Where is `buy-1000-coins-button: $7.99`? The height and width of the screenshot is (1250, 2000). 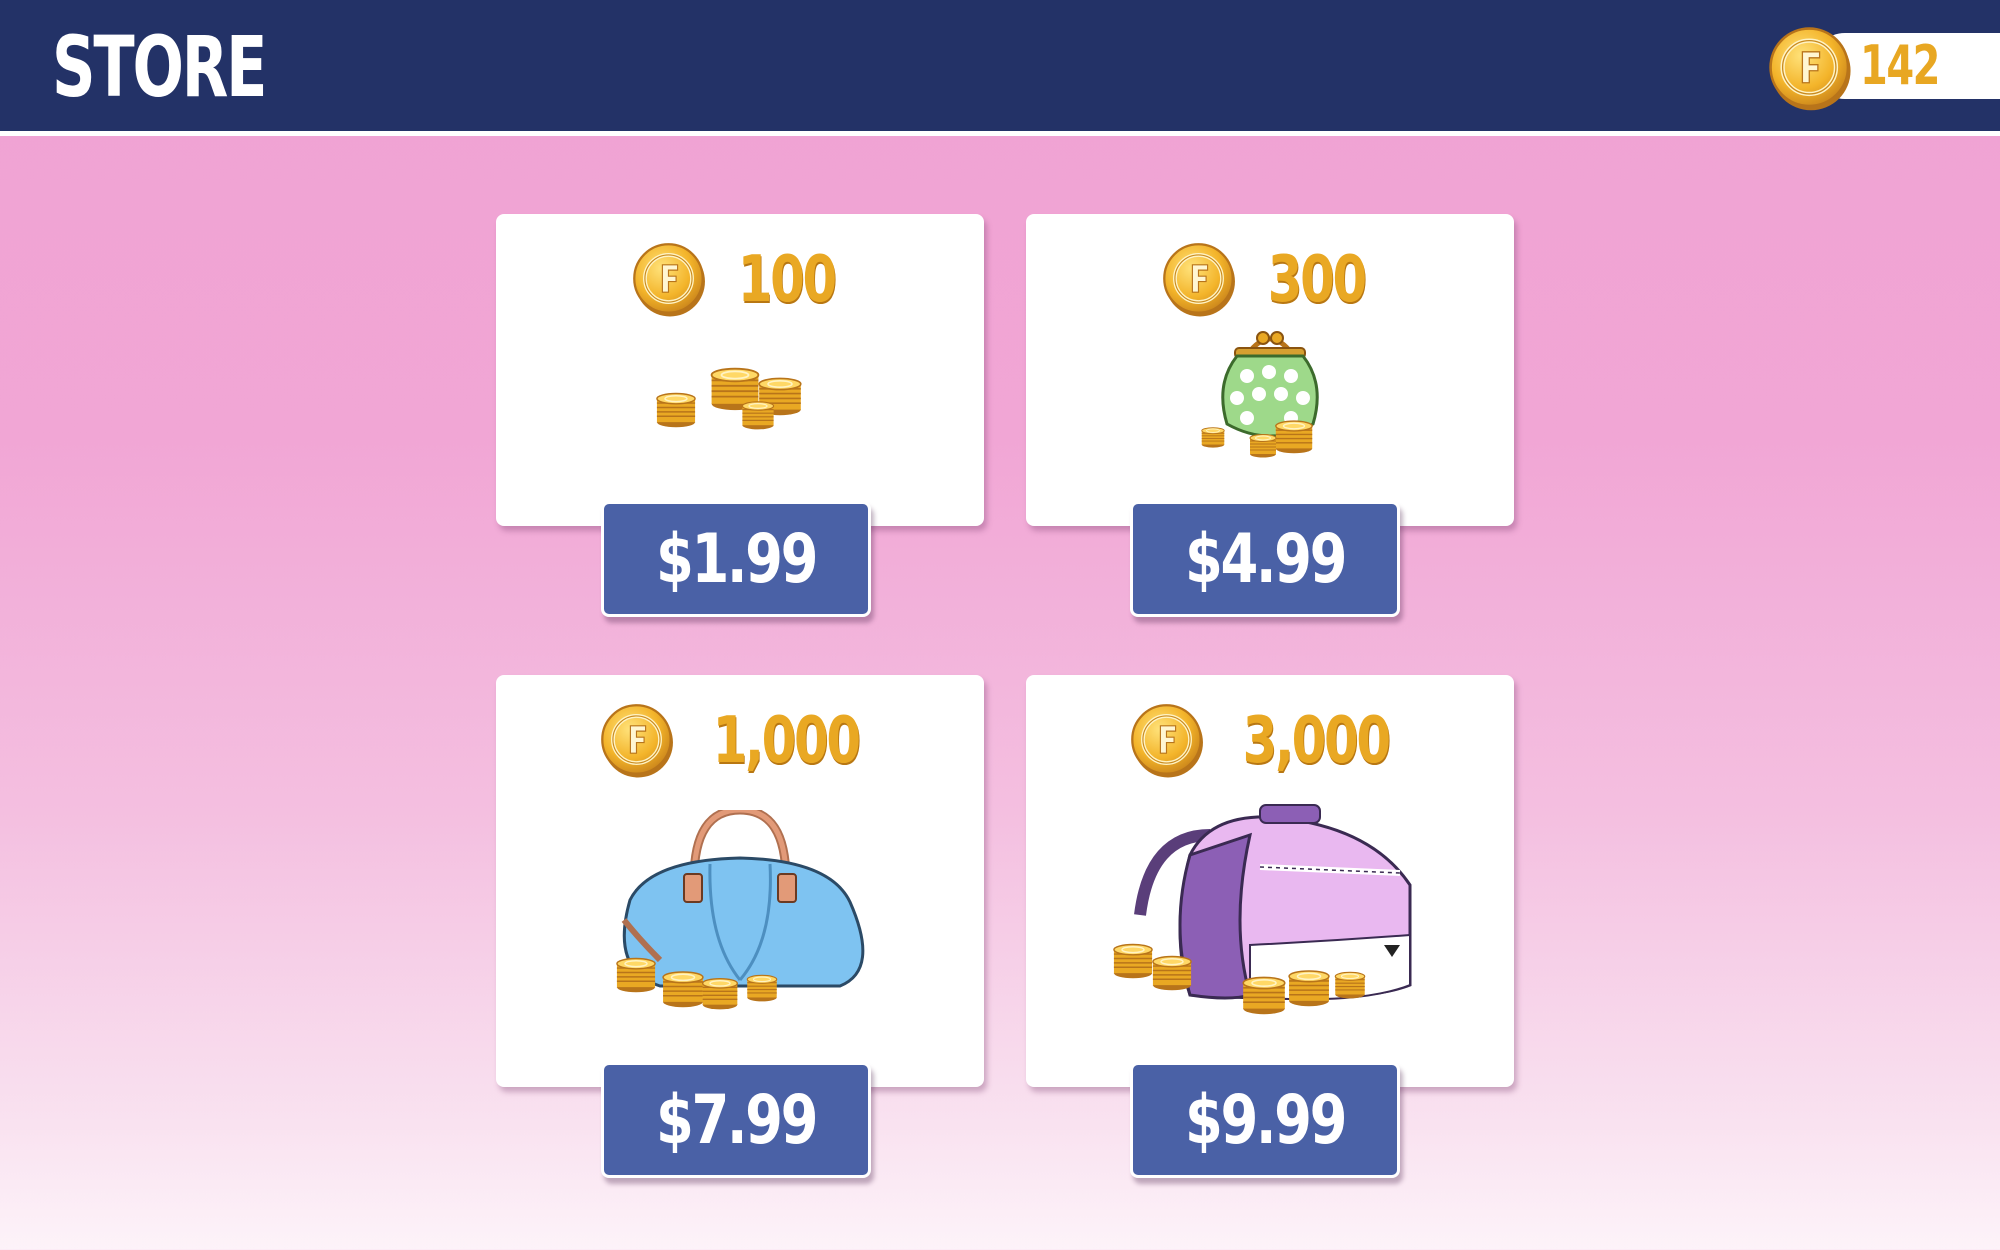 buy-1000-coins-button: $7.99 is located at coordinates (736, 1120).